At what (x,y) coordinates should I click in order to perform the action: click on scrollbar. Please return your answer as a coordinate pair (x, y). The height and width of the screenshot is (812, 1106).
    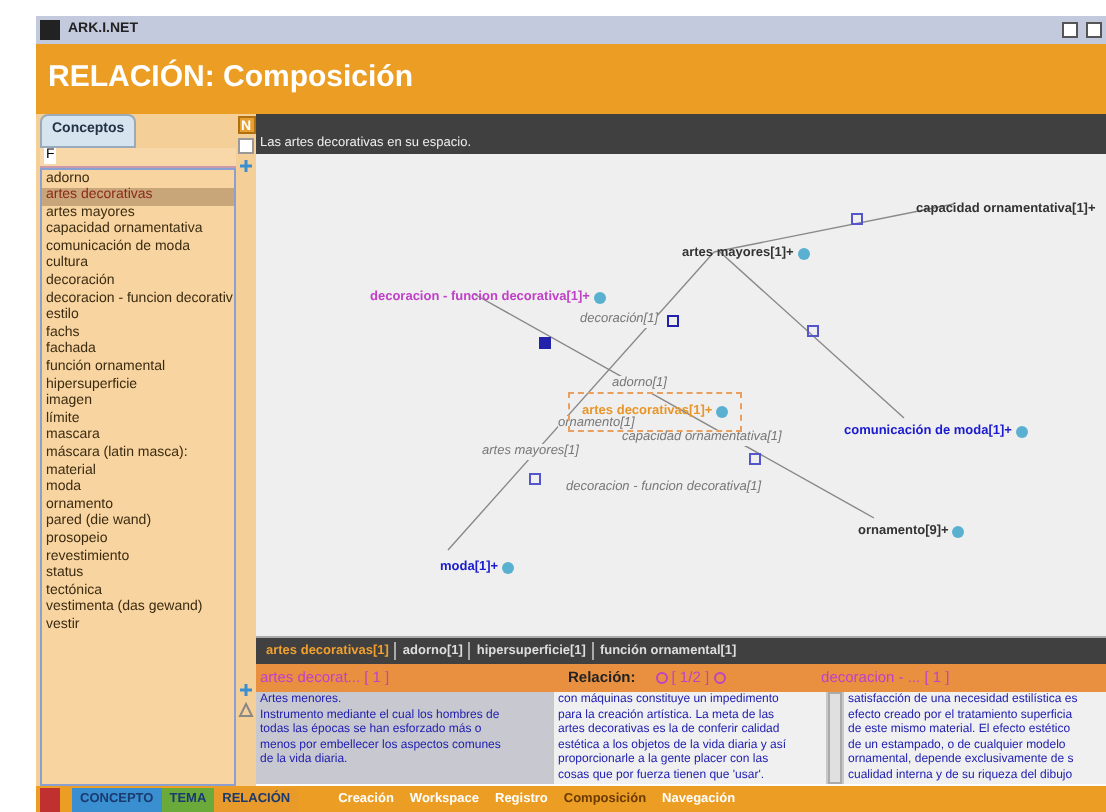
    Looking at the image, I should click on (835, 738).